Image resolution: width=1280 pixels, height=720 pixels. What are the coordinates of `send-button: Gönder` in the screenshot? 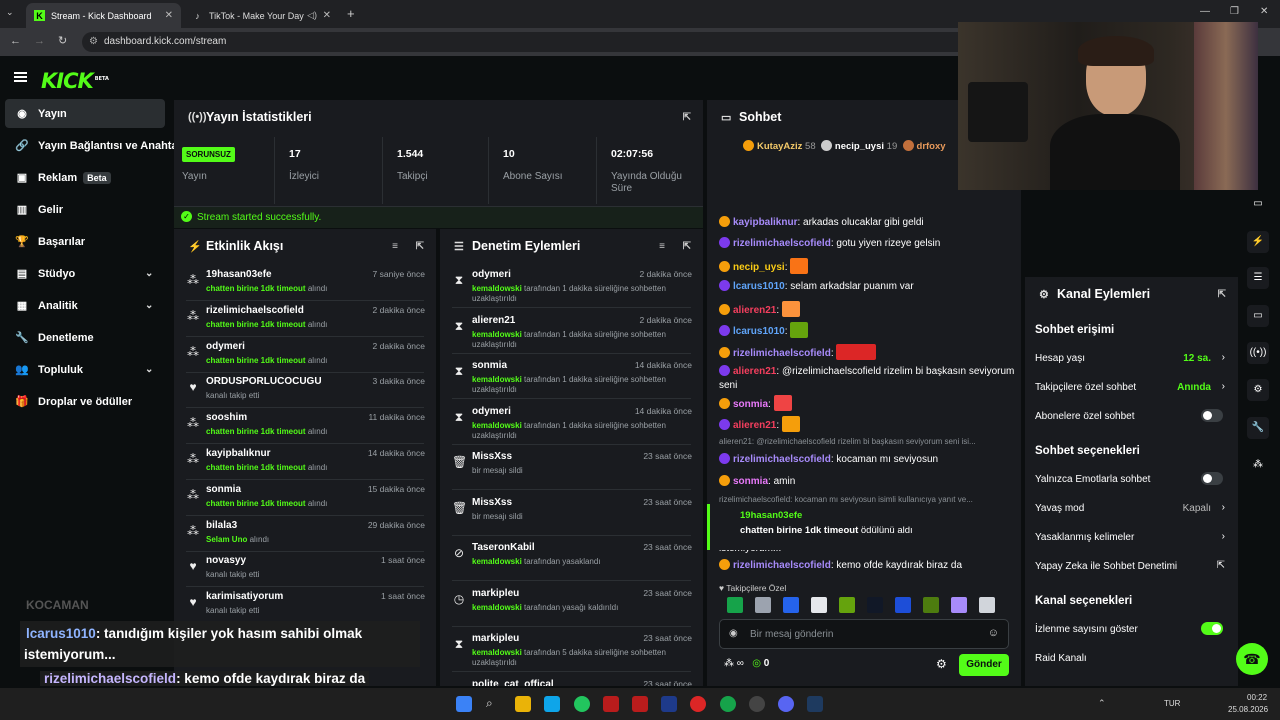 It's located at (984, 665).